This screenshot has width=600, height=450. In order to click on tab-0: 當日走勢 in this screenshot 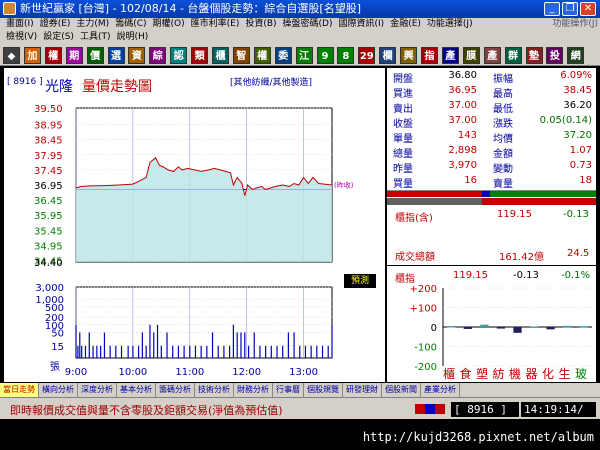, I will do `click(19, 390)`.